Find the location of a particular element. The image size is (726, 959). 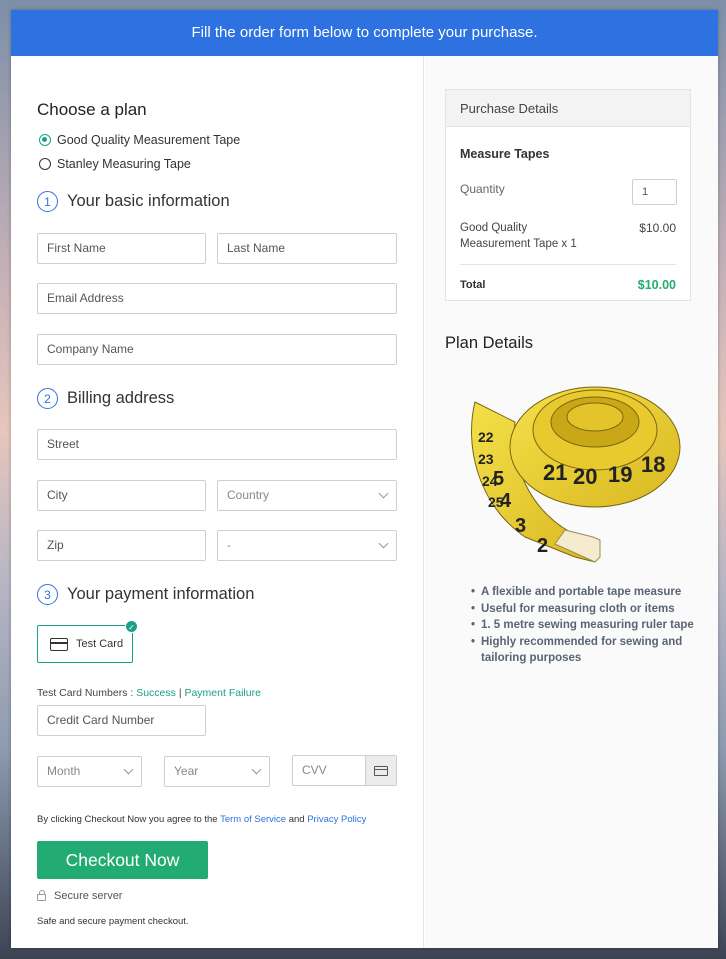

checkout-now-button: Checkout Now is located at coordinates (122, 860).